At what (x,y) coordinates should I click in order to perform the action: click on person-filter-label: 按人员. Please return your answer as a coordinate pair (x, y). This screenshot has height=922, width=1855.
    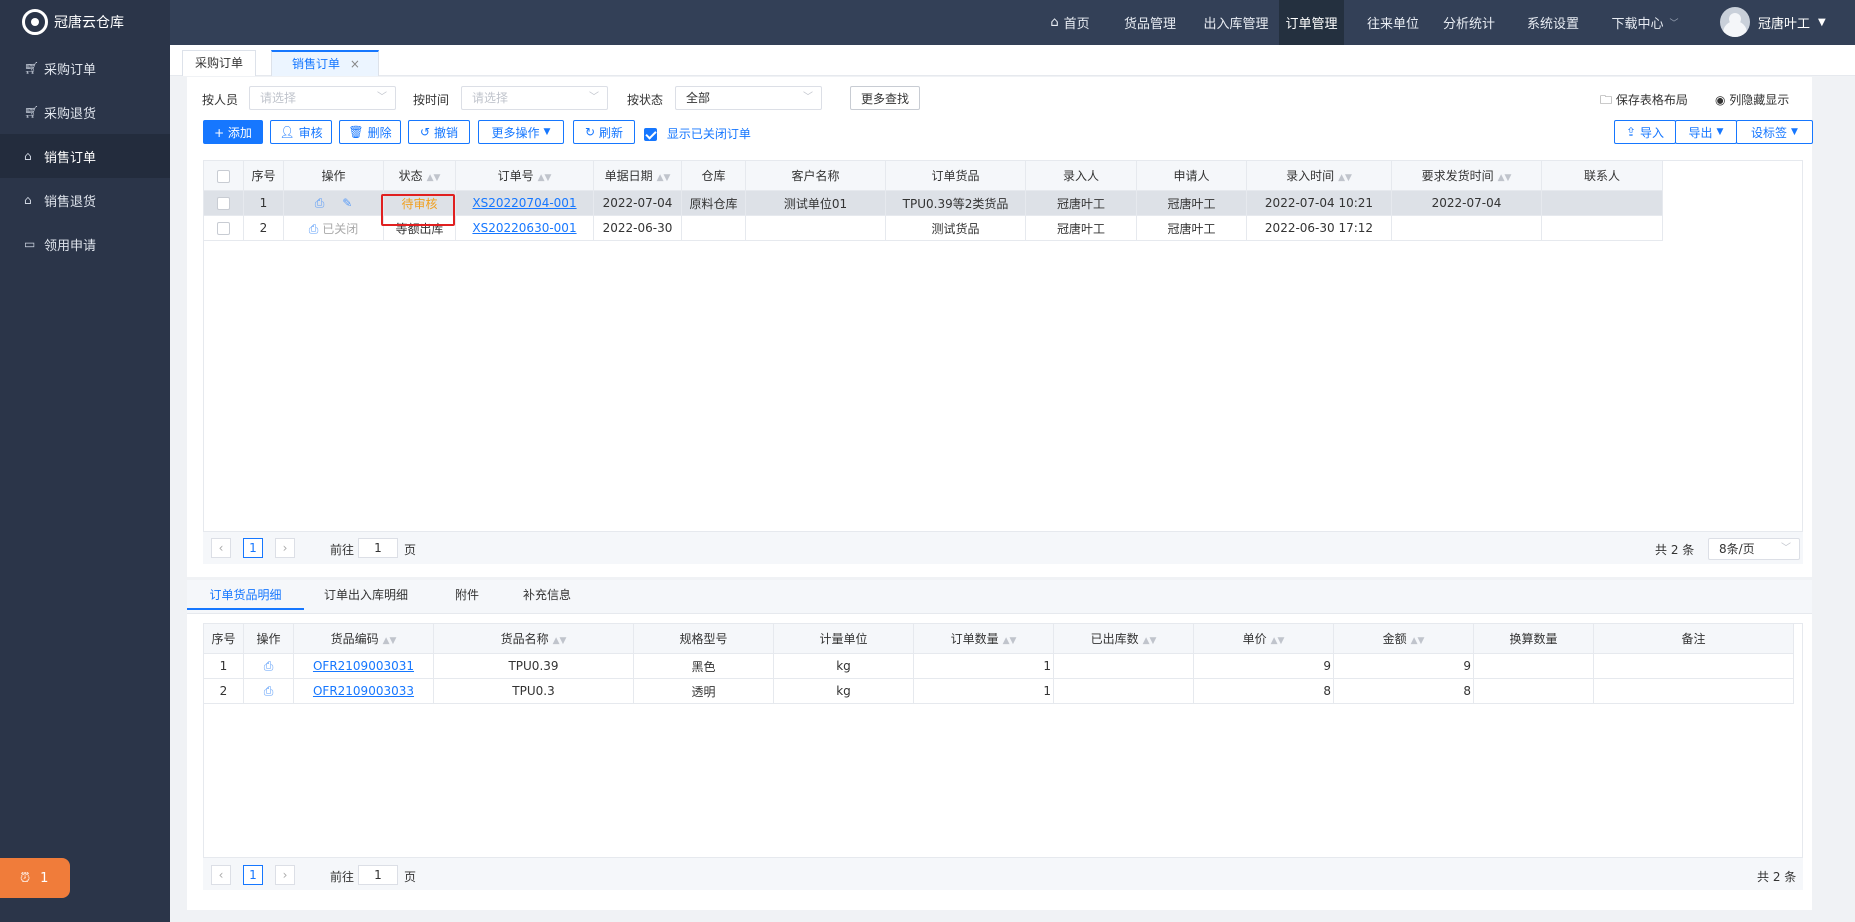
    Looking at the image, I should click on (220, 100).